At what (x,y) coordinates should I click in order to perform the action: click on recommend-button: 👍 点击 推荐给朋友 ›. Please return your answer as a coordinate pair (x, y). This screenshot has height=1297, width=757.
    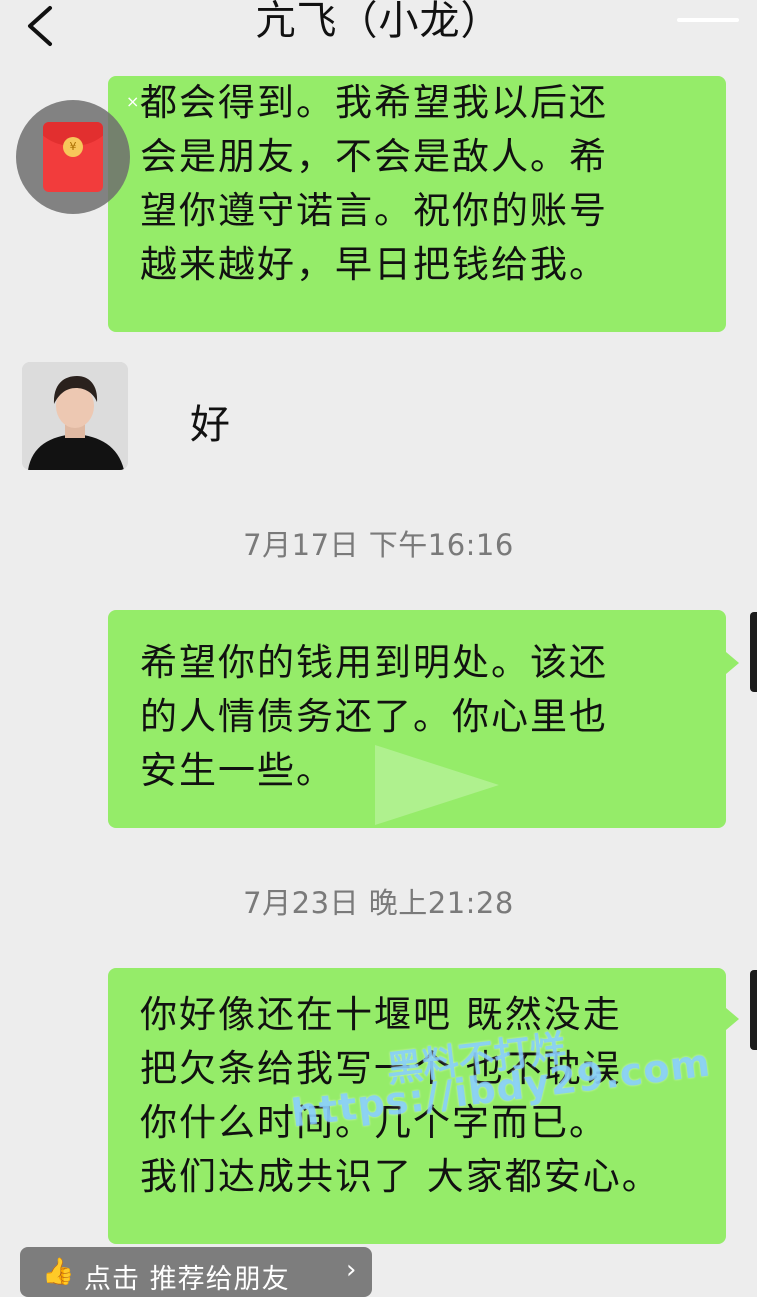
    Looking at the image, I should click on (196, 1272).